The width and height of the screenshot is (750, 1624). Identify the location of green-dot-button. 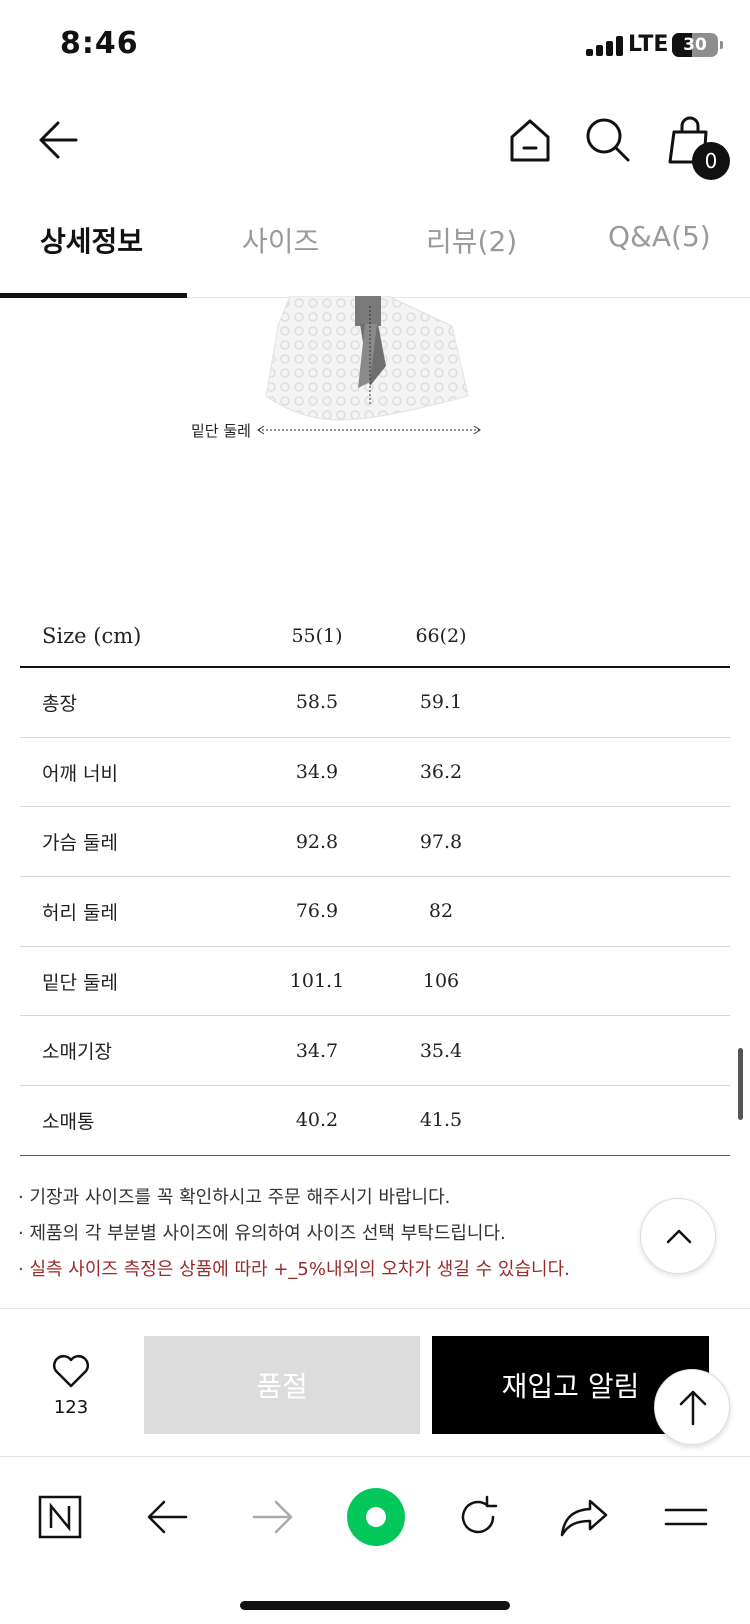
(376, 1517).